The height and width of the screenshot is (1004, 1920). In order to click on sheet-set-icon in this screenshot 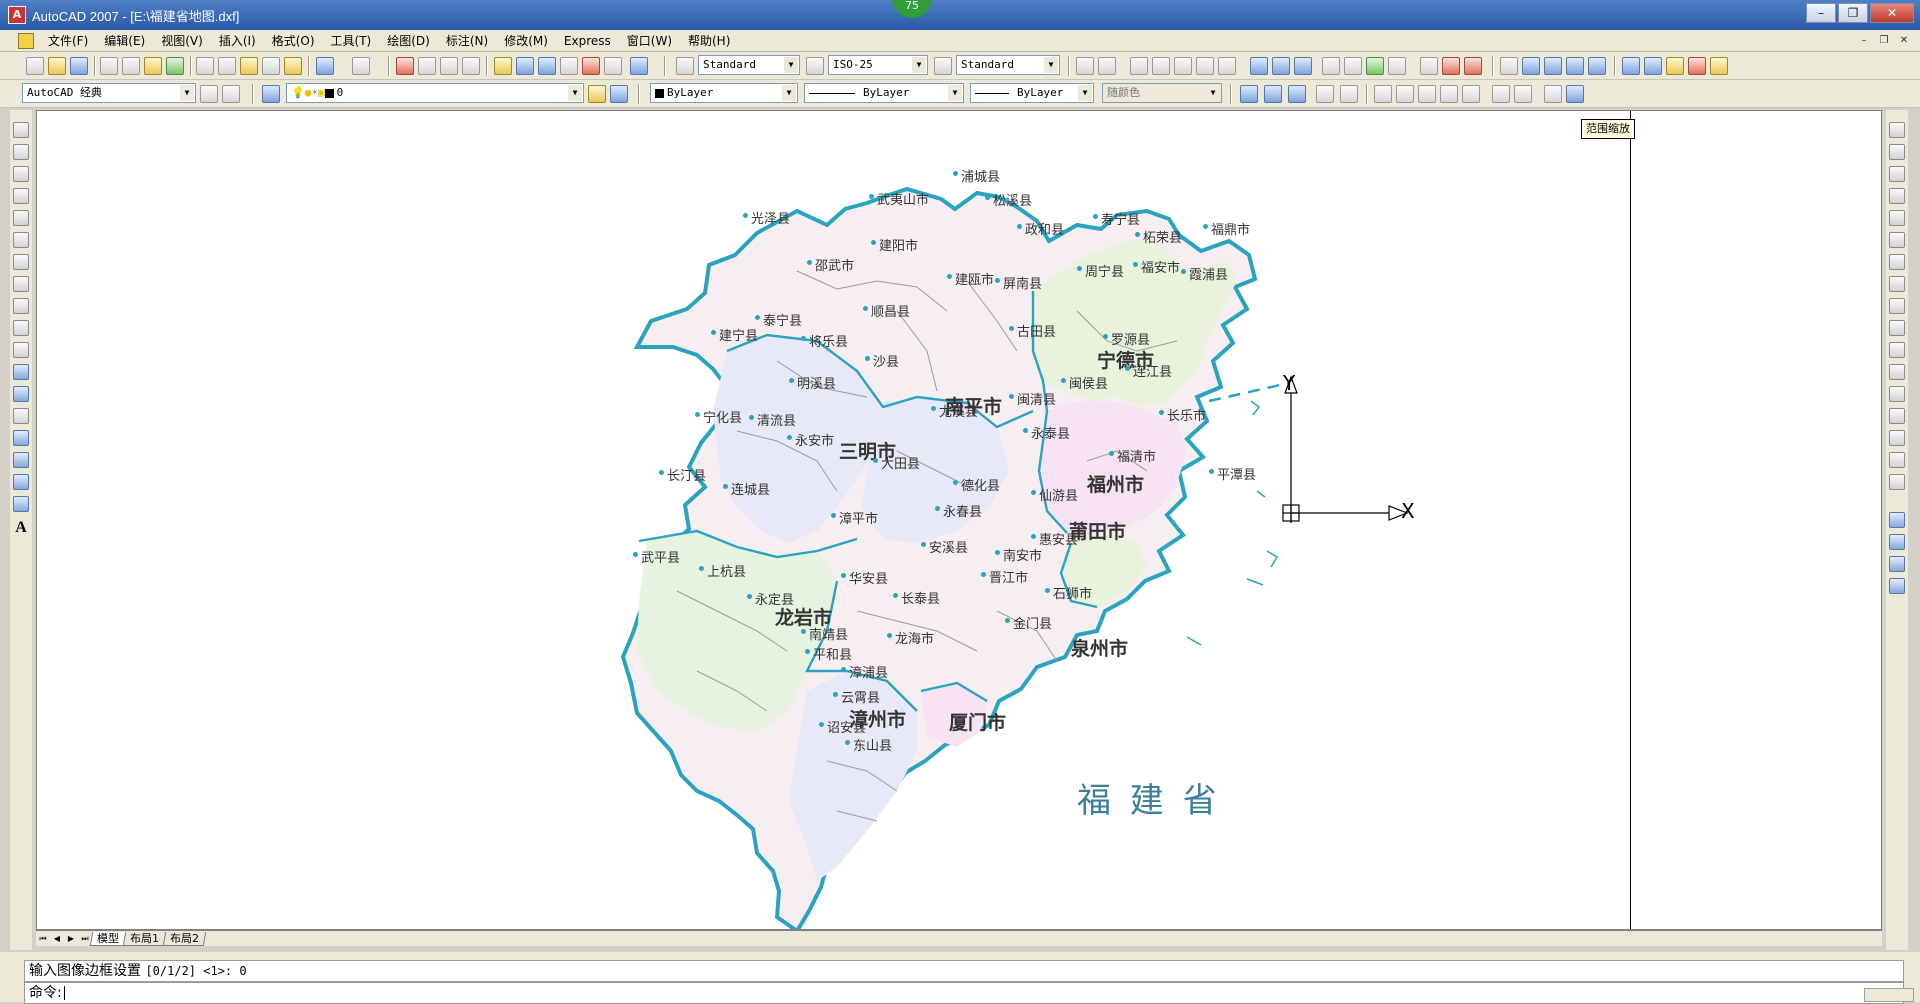, I will do `click(569, 66)`.